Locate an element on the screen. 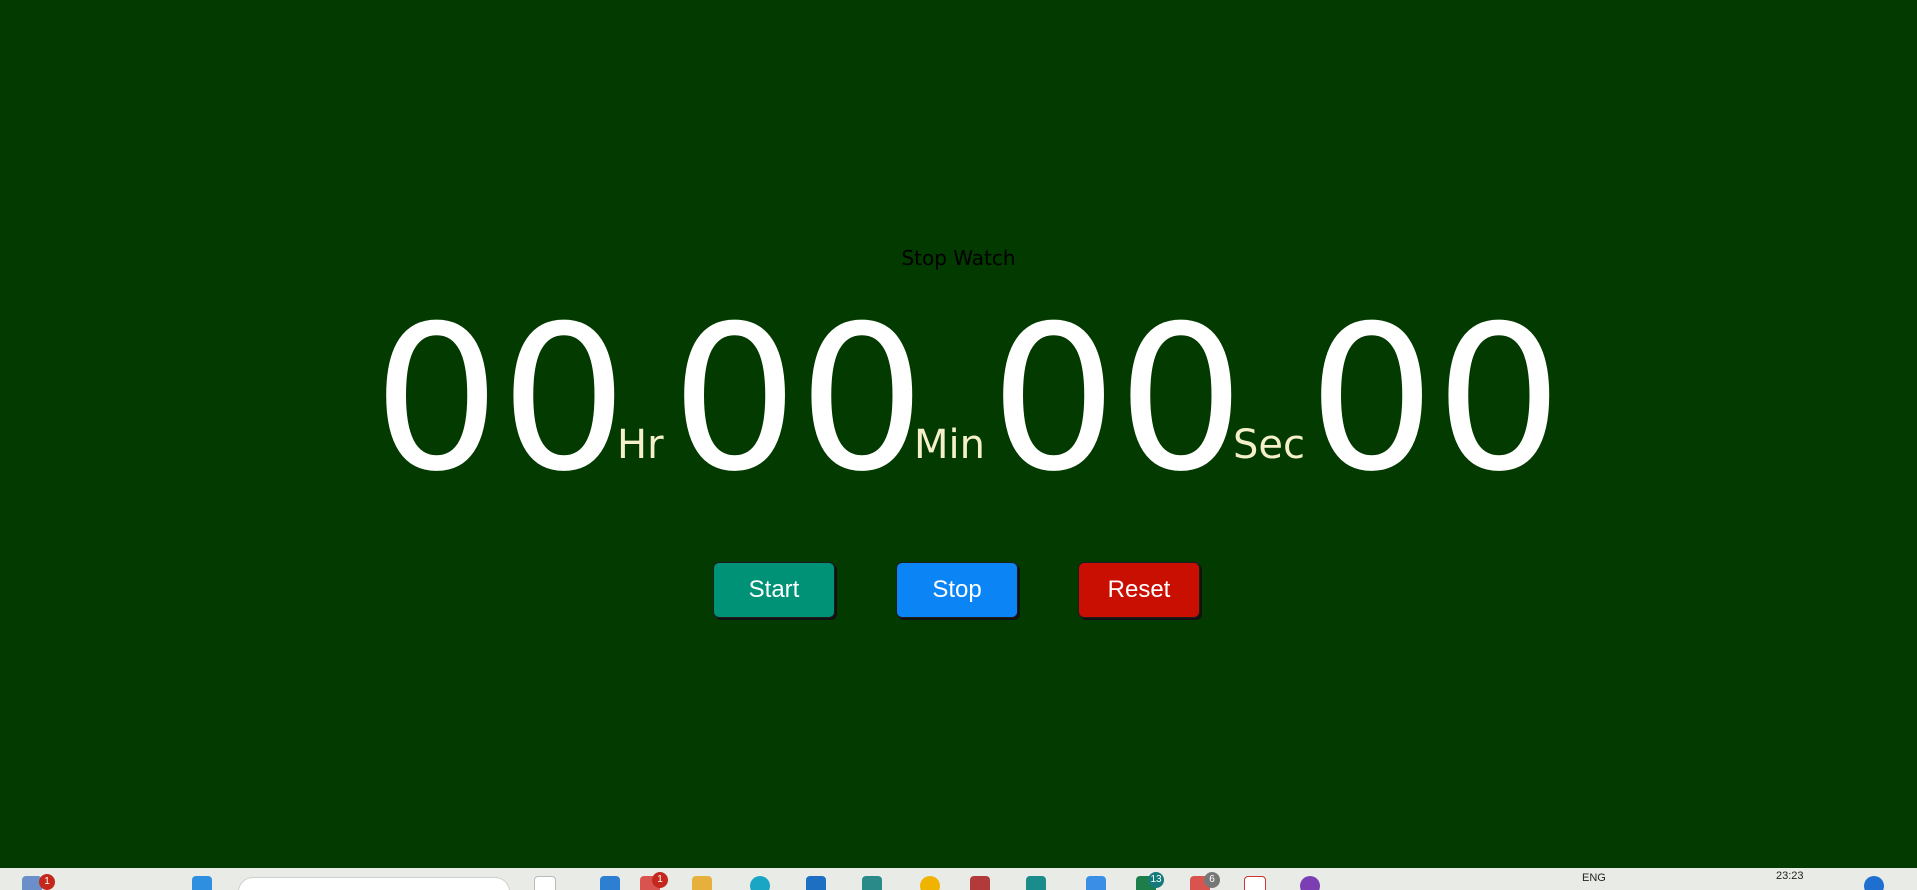 Image resolution: width=1917 pixels, height=890 pixels. taskbar-search-input is located at coordinates (374, 883).